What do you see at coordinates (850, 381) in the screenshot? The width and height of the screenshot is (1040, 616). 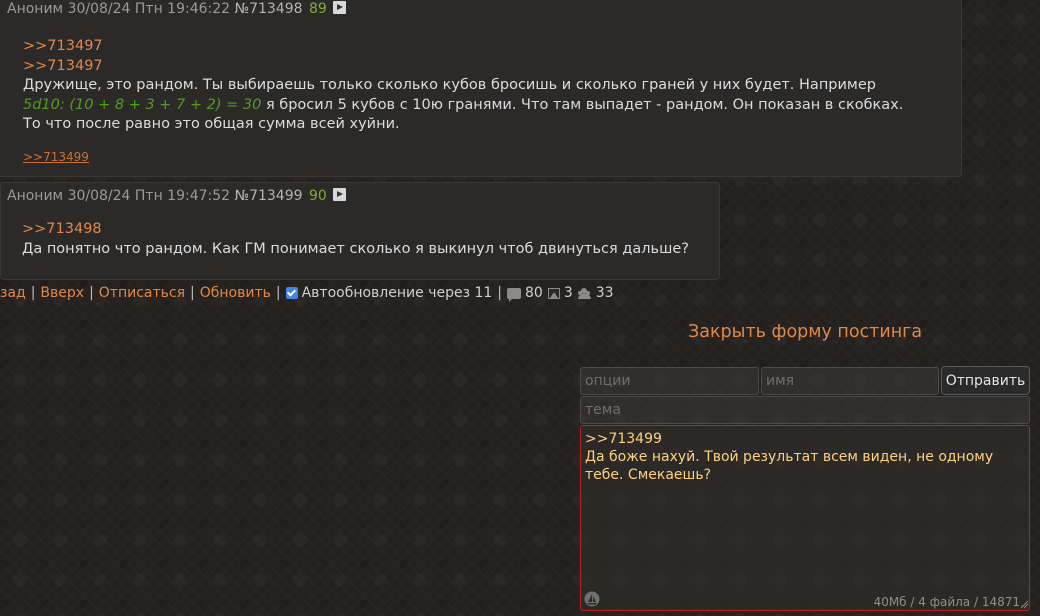 I see `name-input` at bounding box center [850, 381].